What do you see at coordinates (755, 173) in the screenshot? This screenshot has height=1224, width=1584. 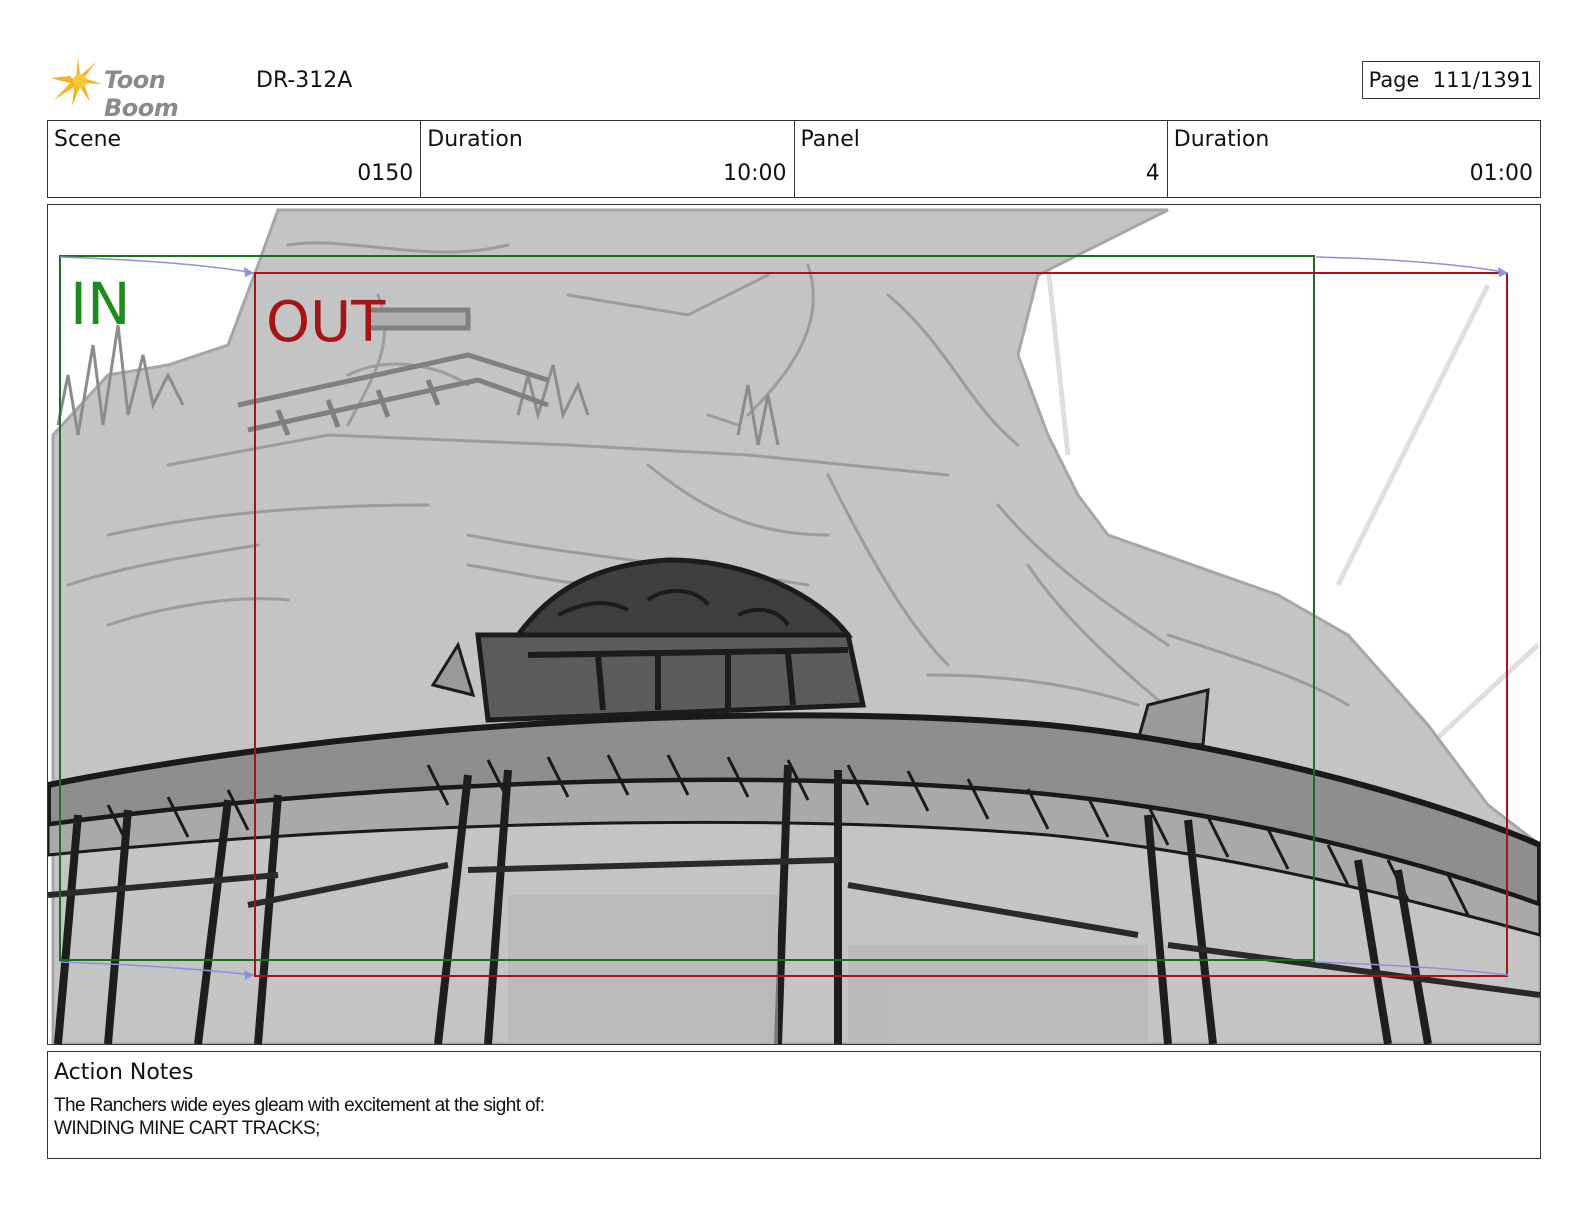 I see `scene-duration-value: 10:00` at bounding box center [755, 173].